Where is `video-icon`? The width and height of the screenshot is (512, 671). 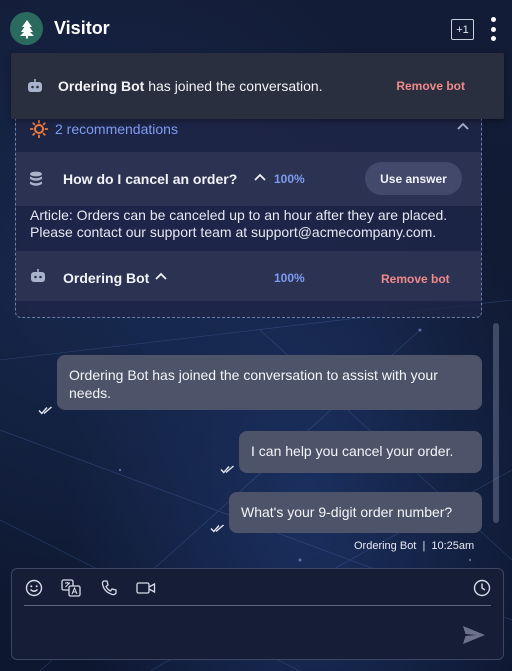
video-icon is located at coordinates (146, 588).